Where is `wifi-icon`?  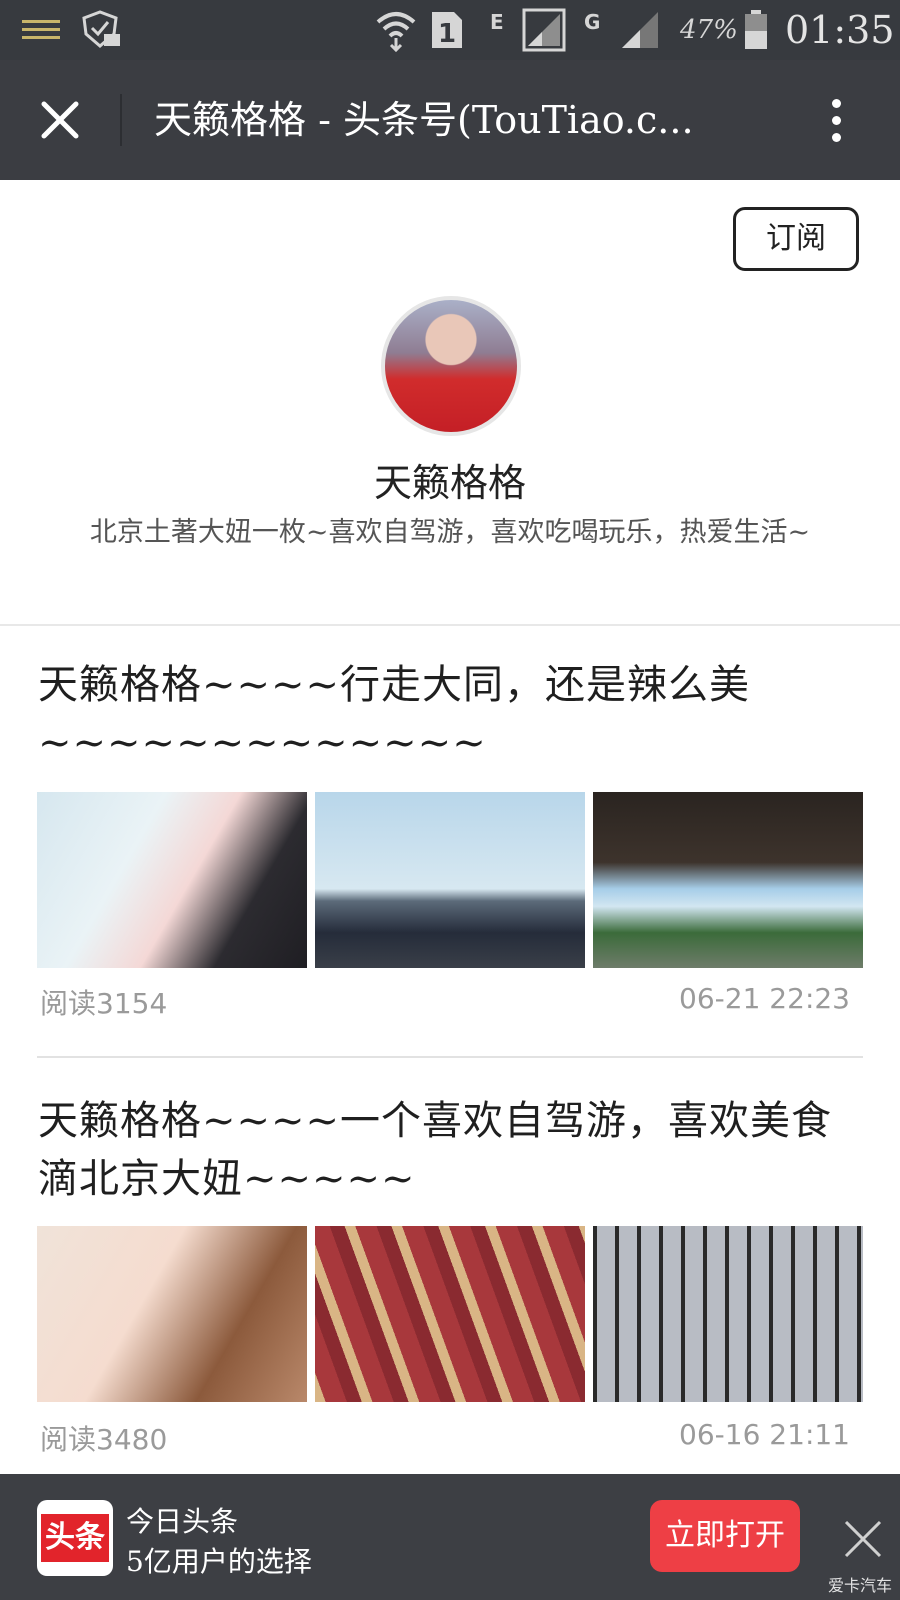
wifi-icon is located at coordinates (396, 30).